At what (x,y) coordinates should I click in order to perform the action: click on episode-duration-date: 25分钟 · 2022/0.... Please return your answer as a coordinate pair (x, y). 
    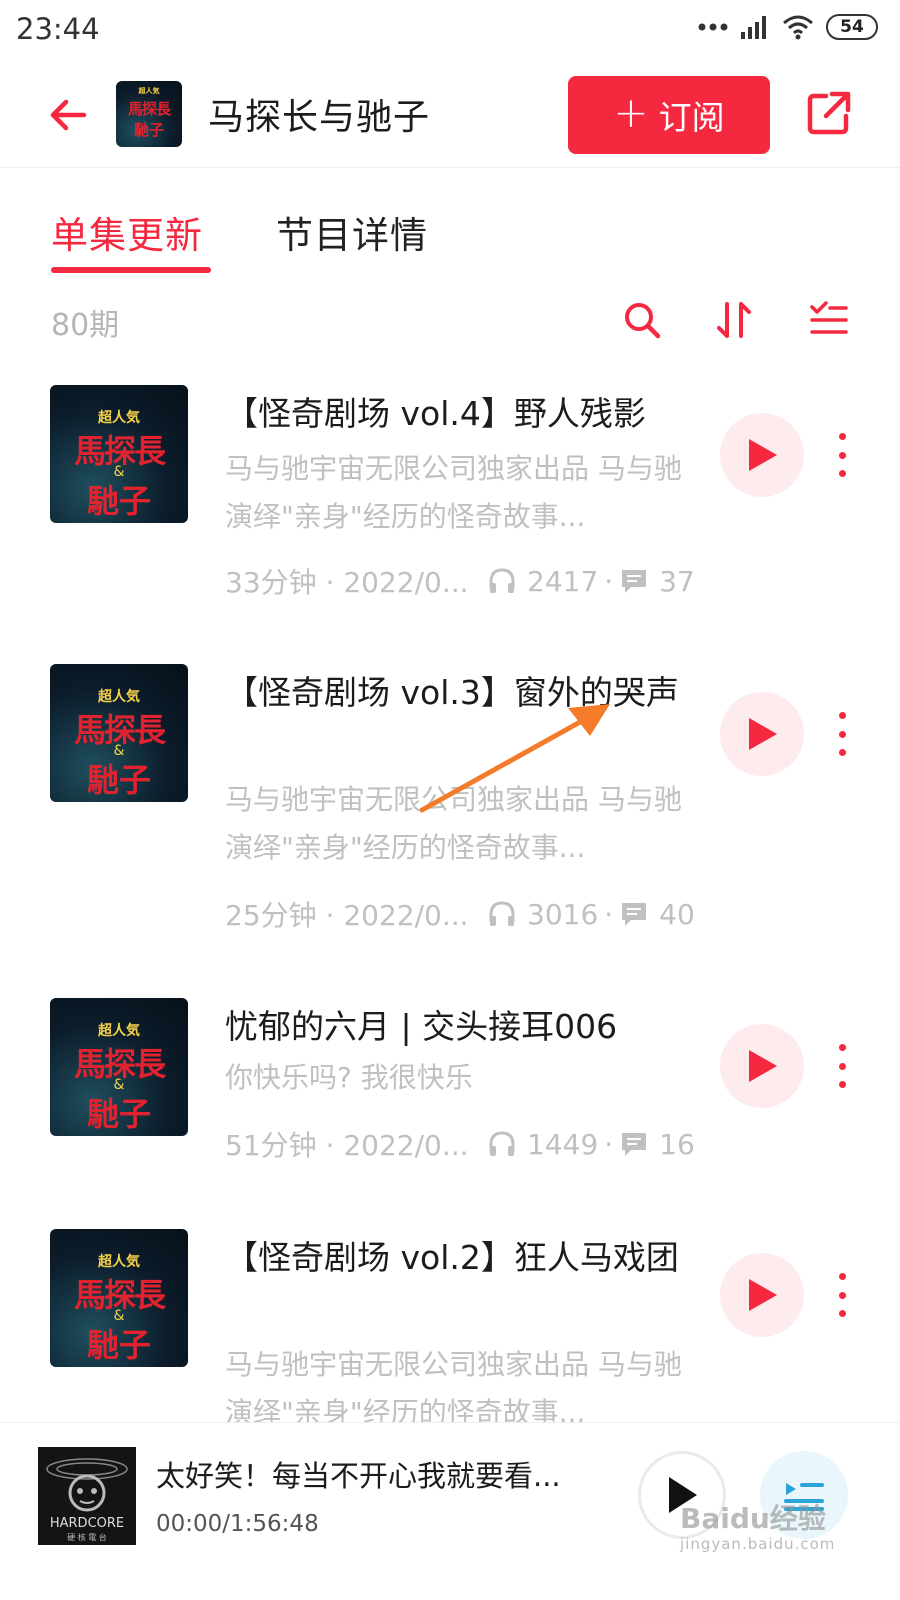
    Looking at the image, I should click on (347, 915).